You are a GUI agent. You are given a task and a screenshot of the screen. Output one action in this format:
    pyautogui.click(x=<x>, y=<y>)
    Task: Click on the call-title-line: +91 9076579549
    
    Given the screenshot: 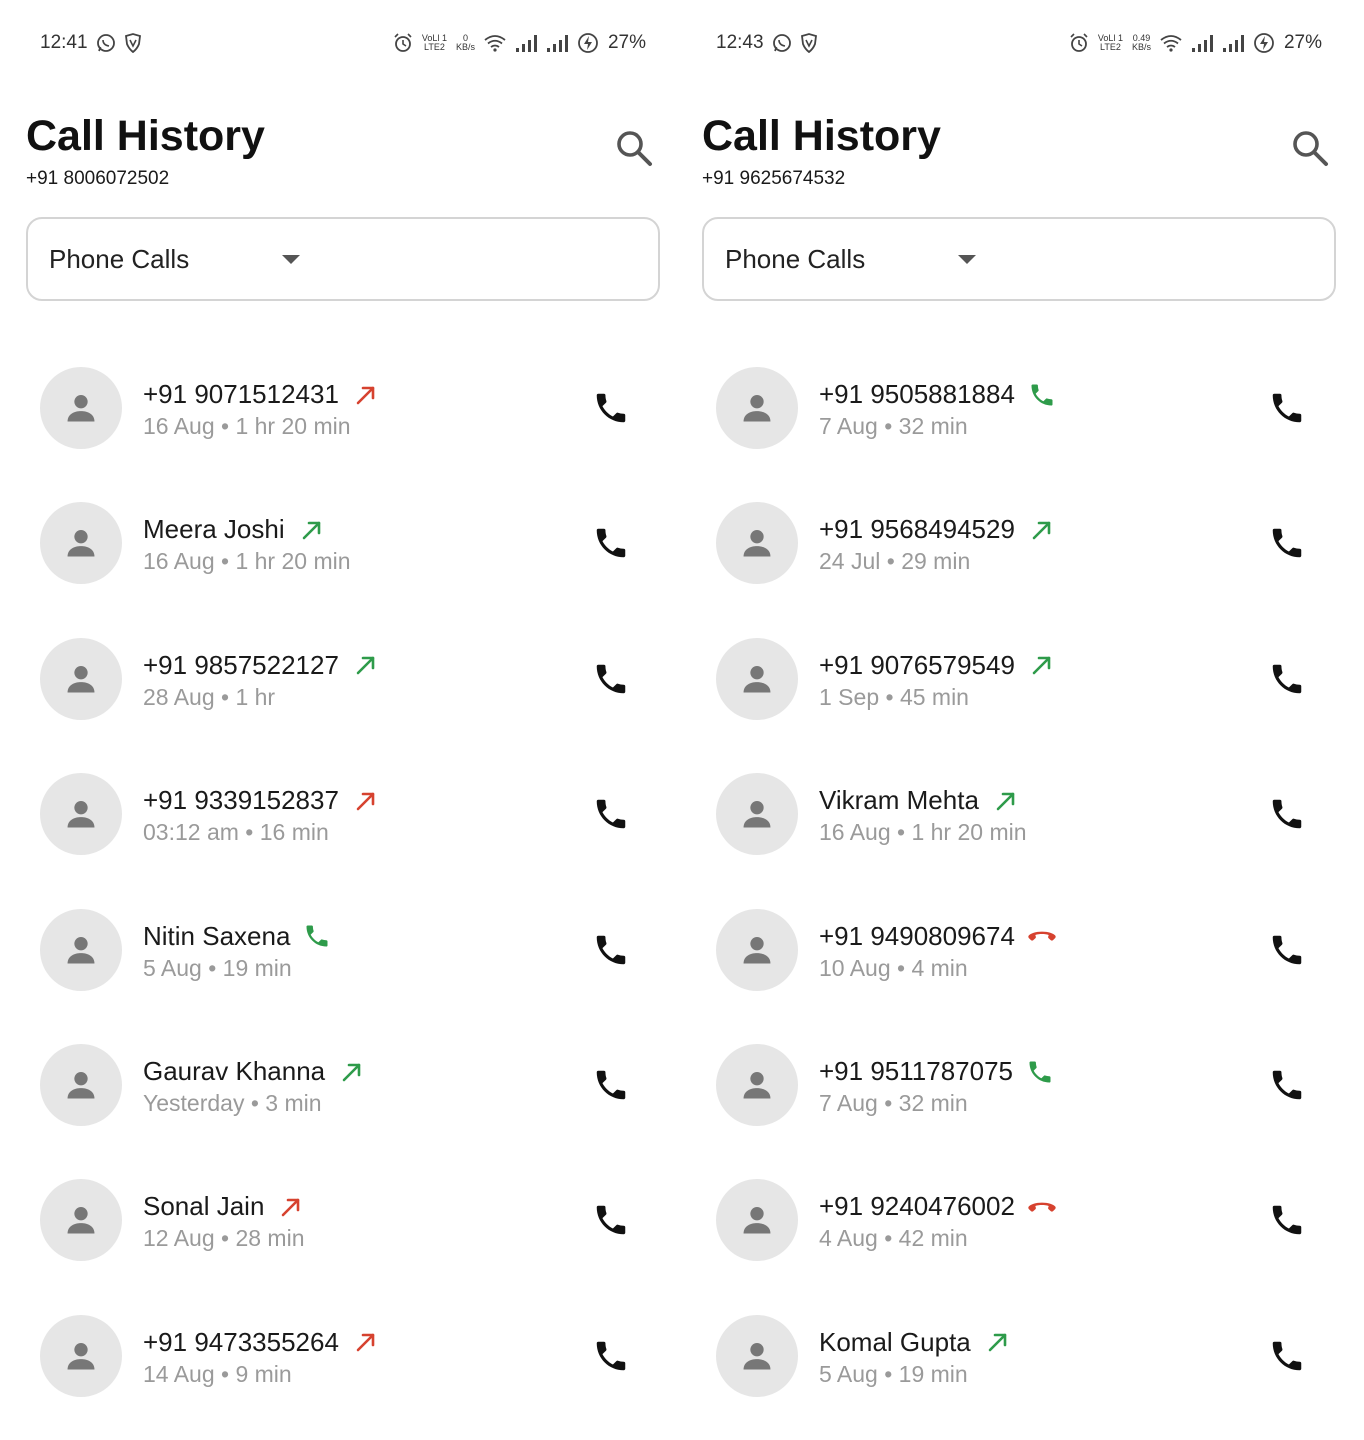 What is the action you would take?
    pyautogui.click(x=938, y=665)
    